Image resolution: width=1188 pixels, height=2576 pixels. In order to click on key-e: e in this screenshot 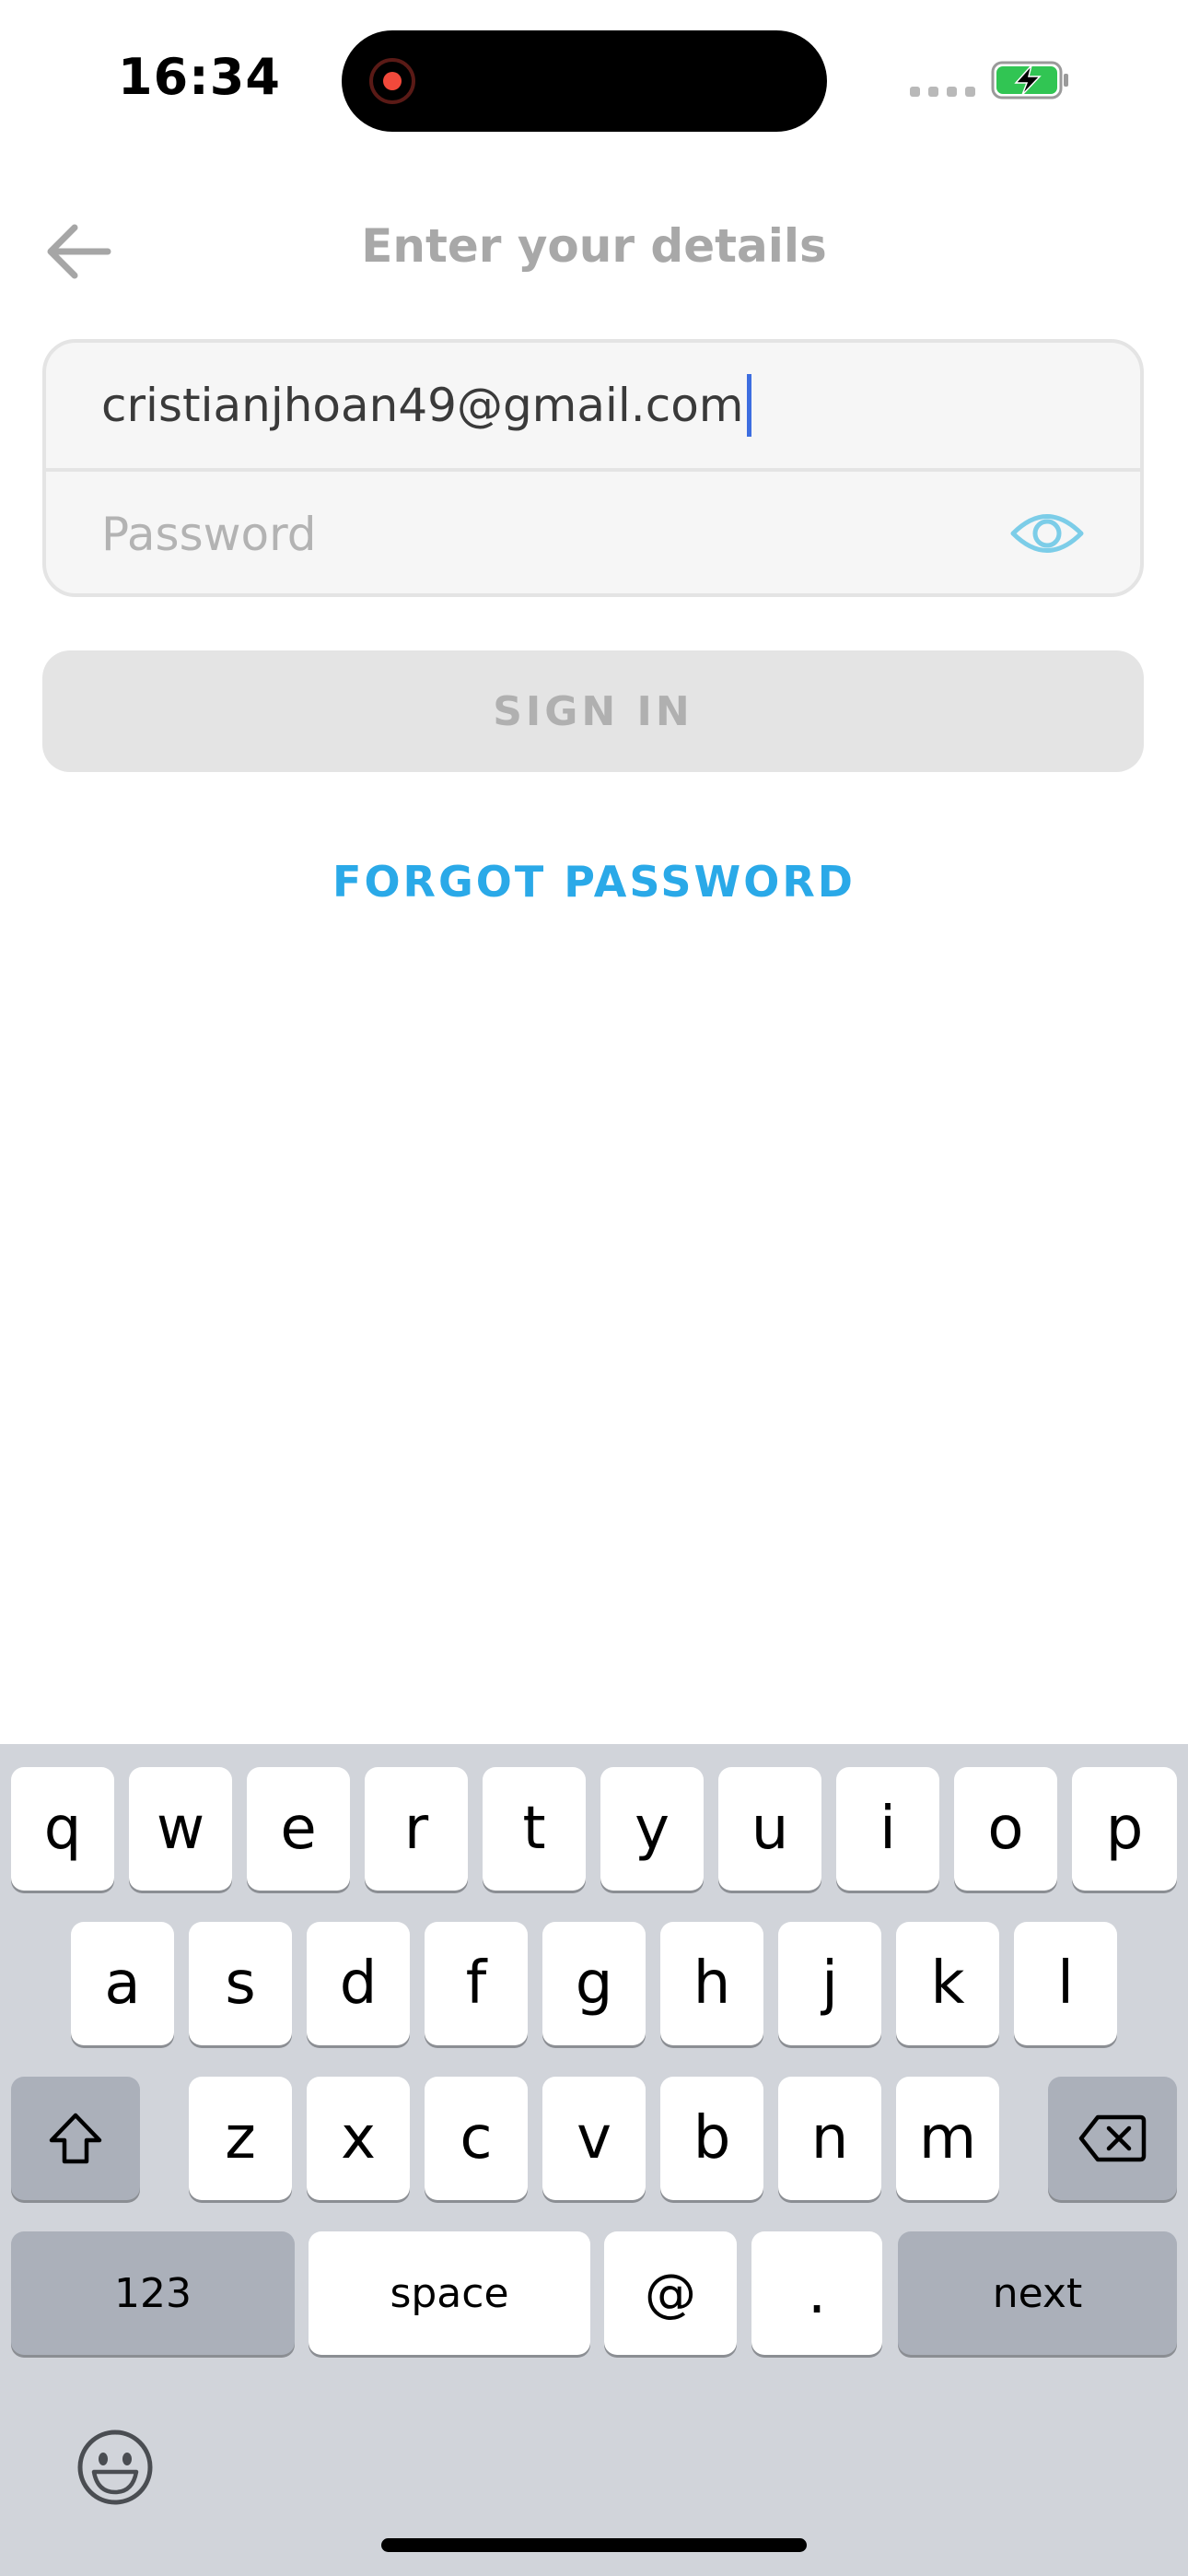, I will do `click(298, 1829)`.